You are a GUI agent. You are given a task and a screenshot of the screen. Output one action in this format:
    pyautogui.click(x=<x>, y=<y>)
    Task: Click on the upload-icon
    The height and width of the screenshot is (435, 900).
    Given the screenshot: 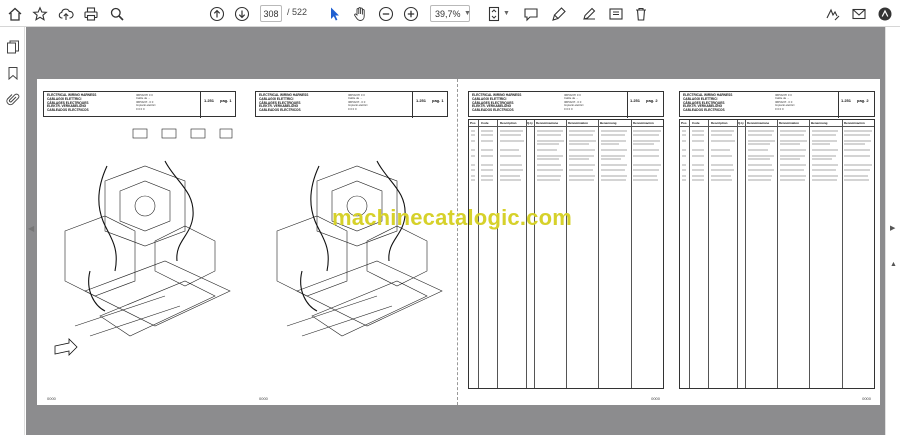 What is the action you would take?
    pyautogui.click(x=66, y=13)
    